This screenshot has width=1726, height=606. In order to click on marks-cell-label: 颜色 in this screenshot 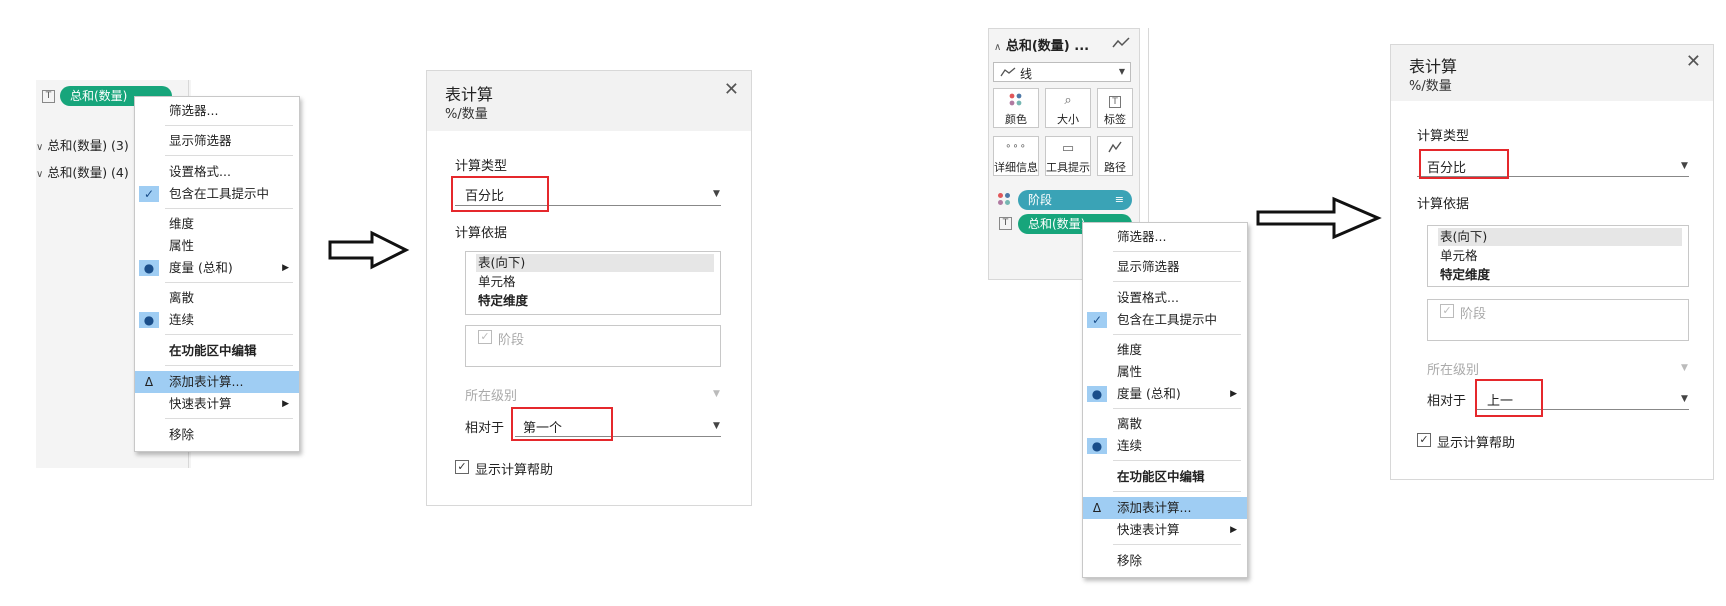, I will do `click(1016, 119)`.